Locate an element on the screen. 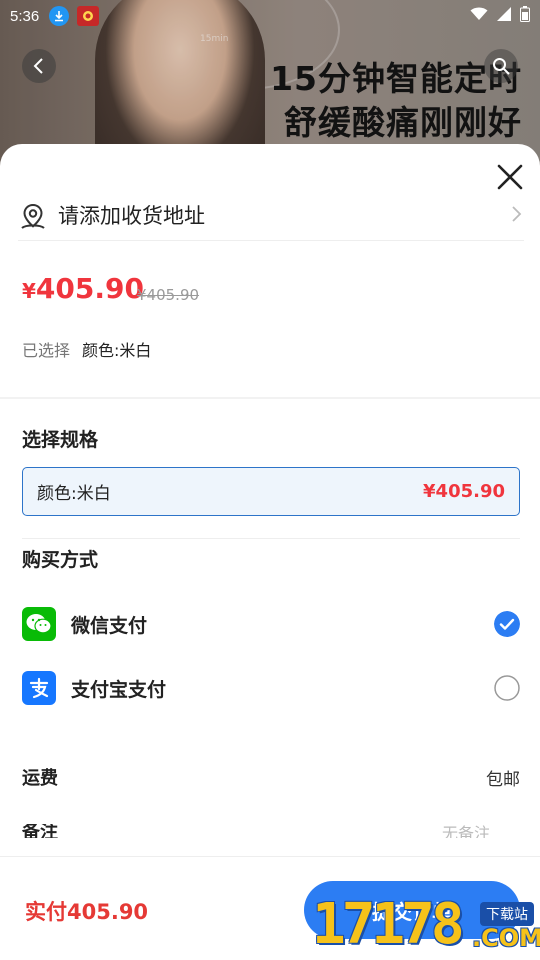 The image size is (540, 960). current-price: ¥405.90 is located at coordinates (83, 288).